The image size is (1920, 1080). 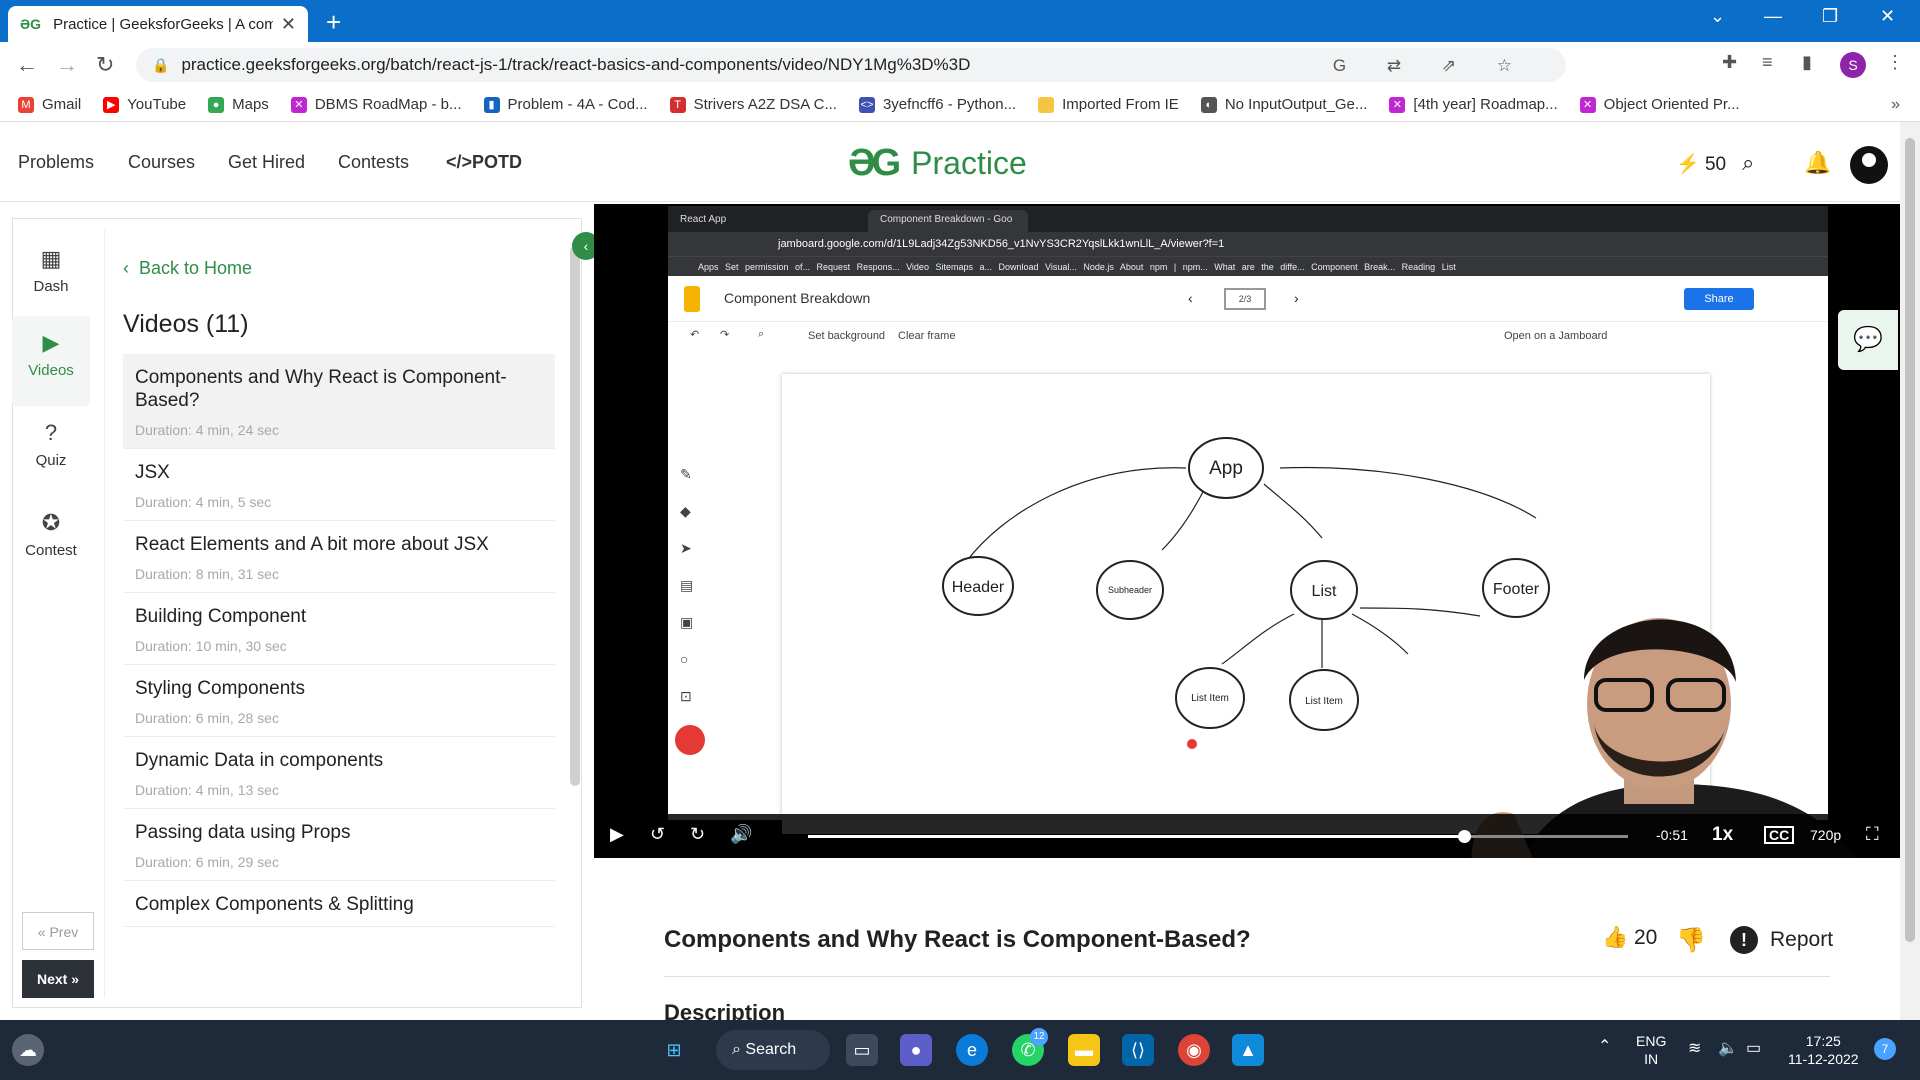 I want to click on back-to-home-link: ‹ Back to Home, so click(x=187, y=268).